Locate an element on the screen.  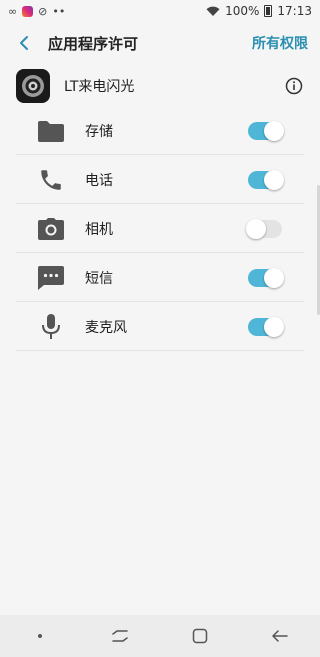
home-square-icon is located at coordinates (200, 636).